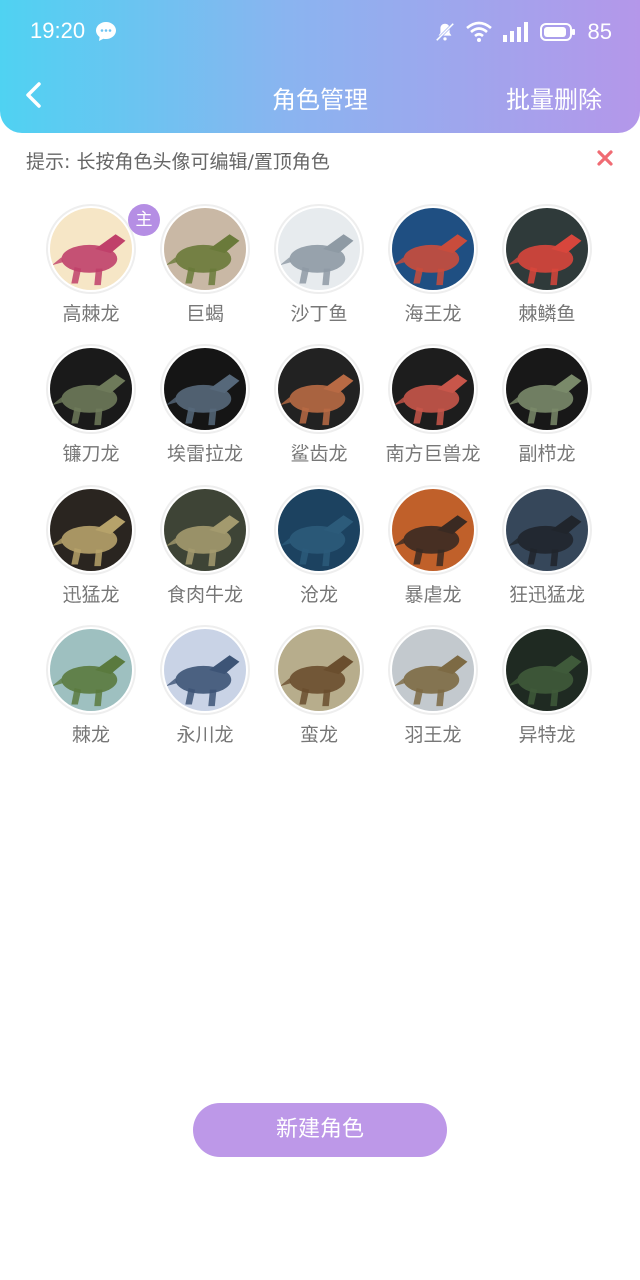 This screenshot has height=1280, width=640. Describe the element at coordinates (58, 30) in the screenshot. I see `status-time: 19:20` at that location.